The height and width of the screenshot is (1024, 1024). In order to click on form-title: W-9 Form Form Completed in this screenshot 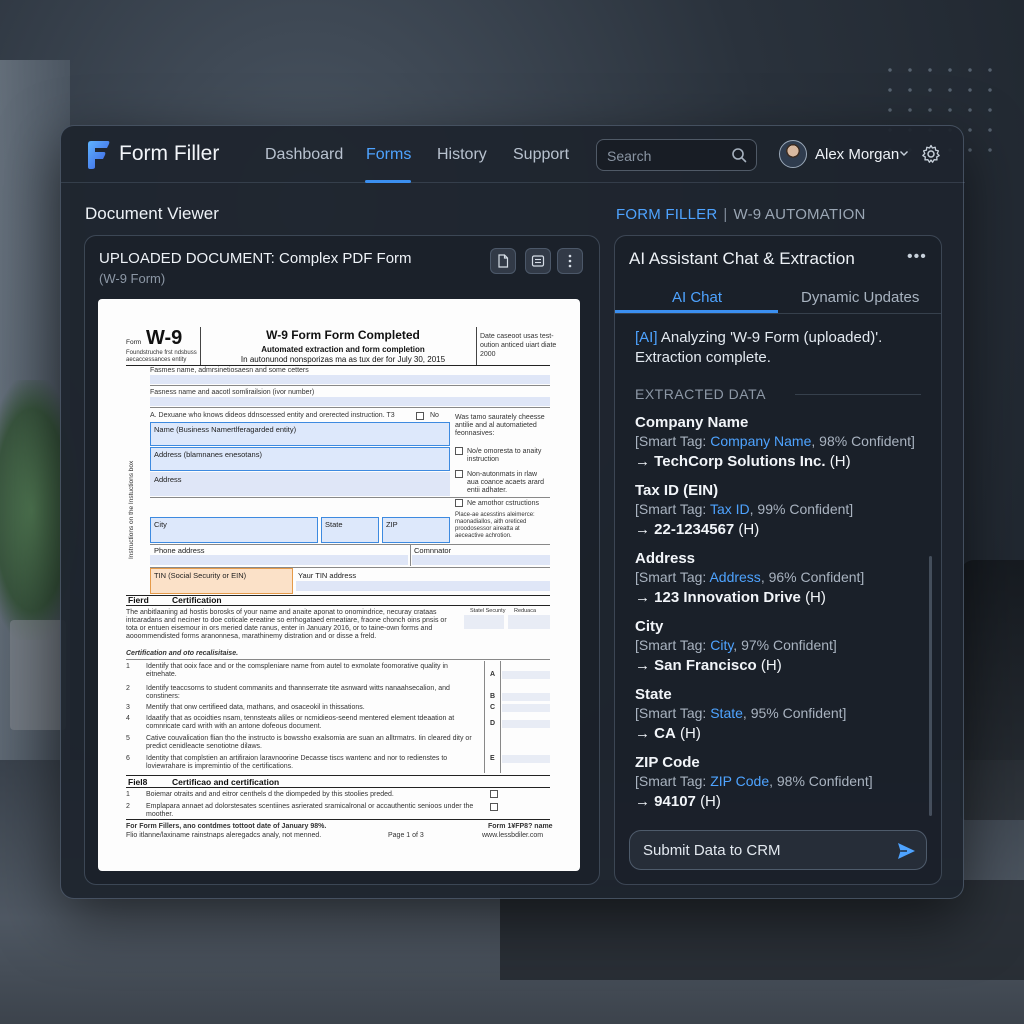, I will do `click(343, 335)`.